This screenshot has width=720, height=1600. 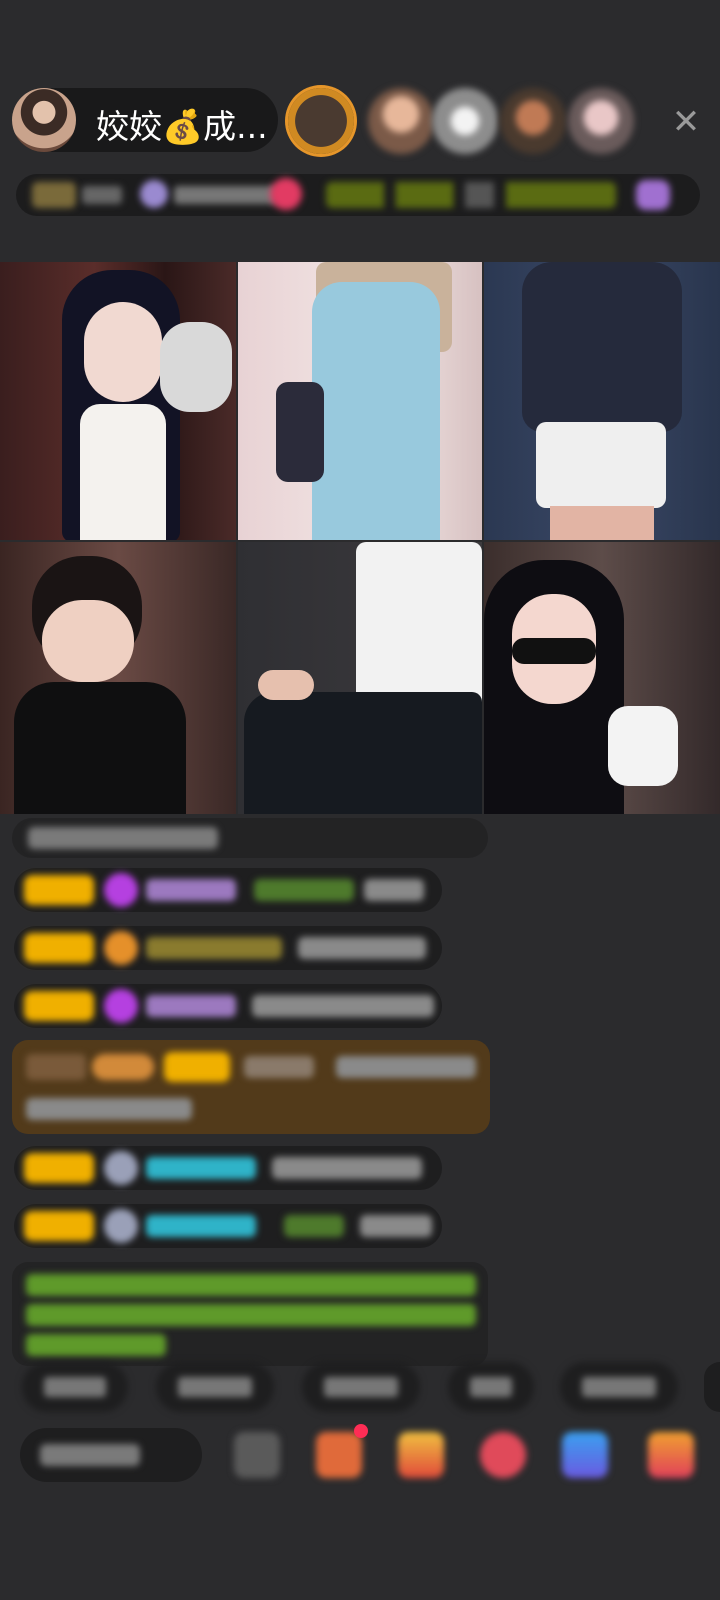 I want to click on host-avatar, so click(x=44, y=120).